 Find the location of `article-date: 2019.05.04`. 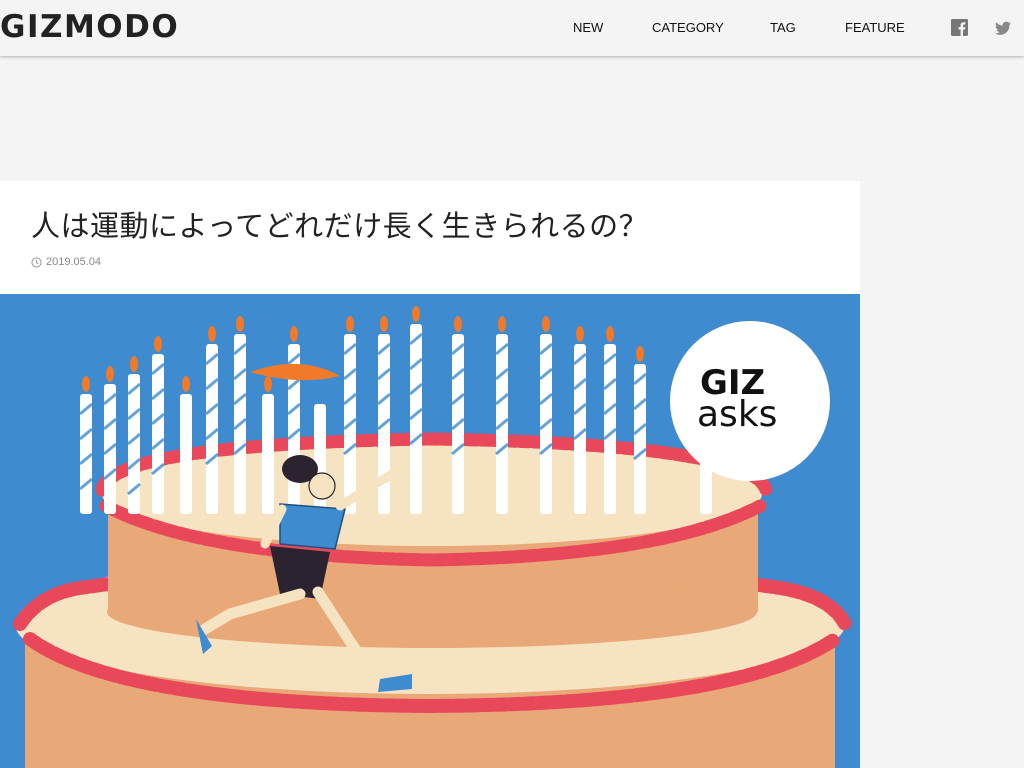

article-date: 2019.05.04 is located at coordinates (66, 262).